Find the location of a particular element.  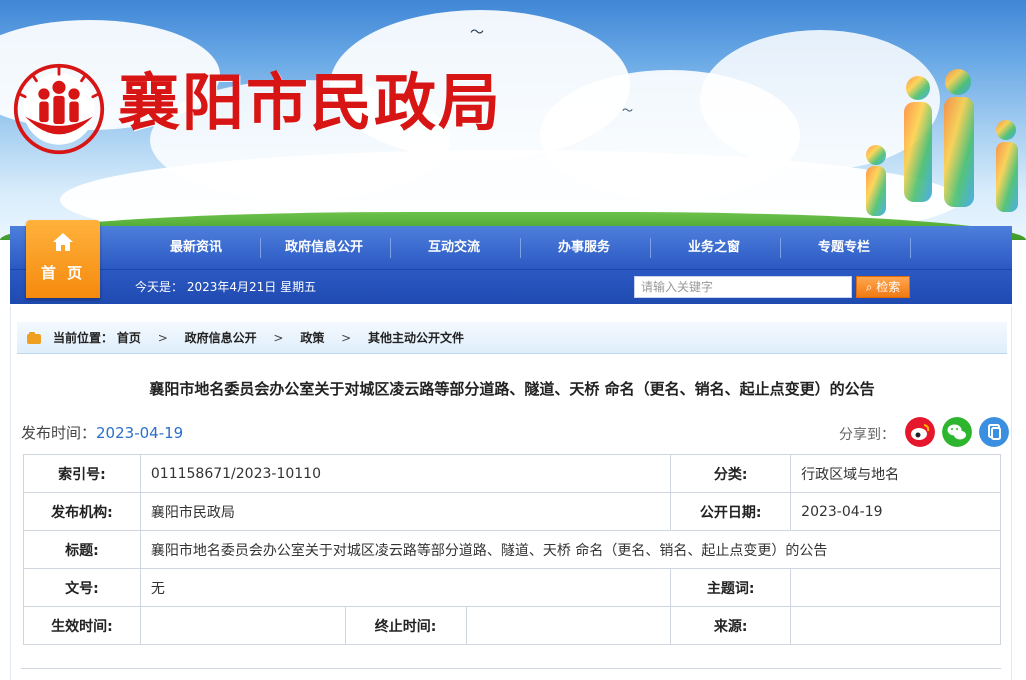

publish-label: 发布时间： is located at coordinates (59, 433).